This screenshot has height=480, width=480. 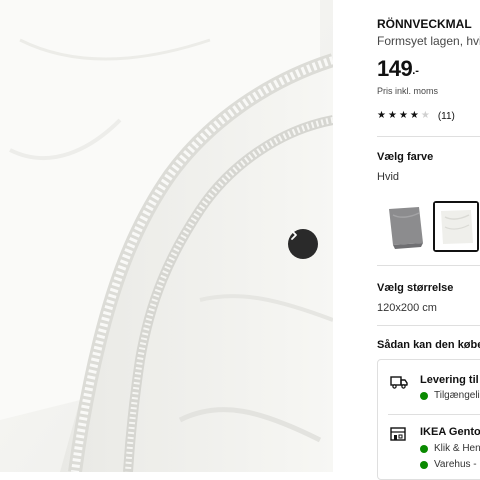 I want to click on price-integer: 149, so click(x=395, y=68).